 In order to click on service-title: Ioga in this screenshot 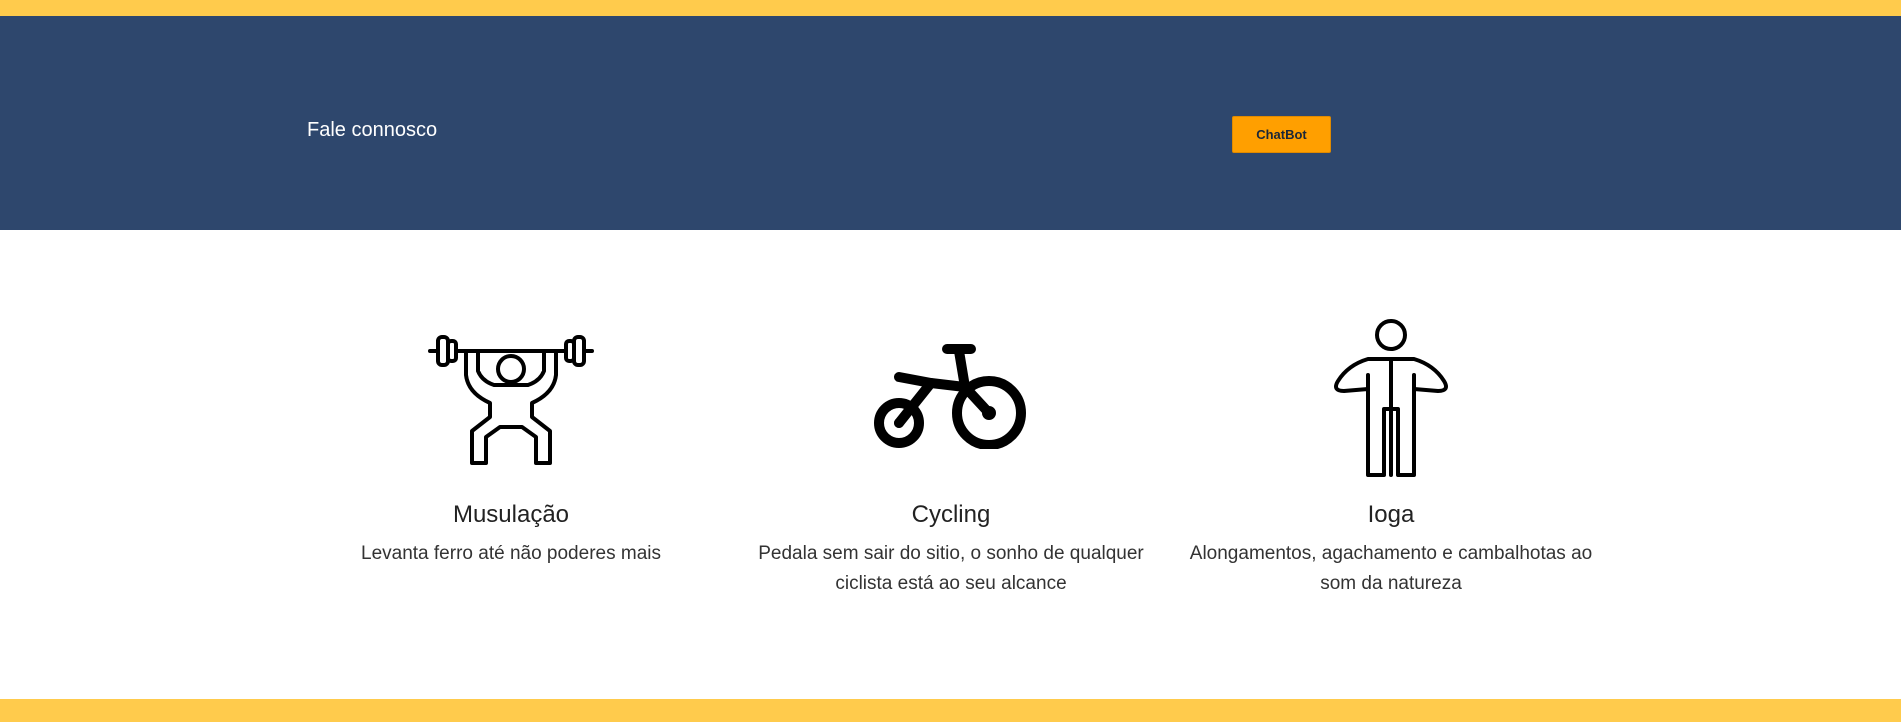, I will do `click(1391, 514)`.